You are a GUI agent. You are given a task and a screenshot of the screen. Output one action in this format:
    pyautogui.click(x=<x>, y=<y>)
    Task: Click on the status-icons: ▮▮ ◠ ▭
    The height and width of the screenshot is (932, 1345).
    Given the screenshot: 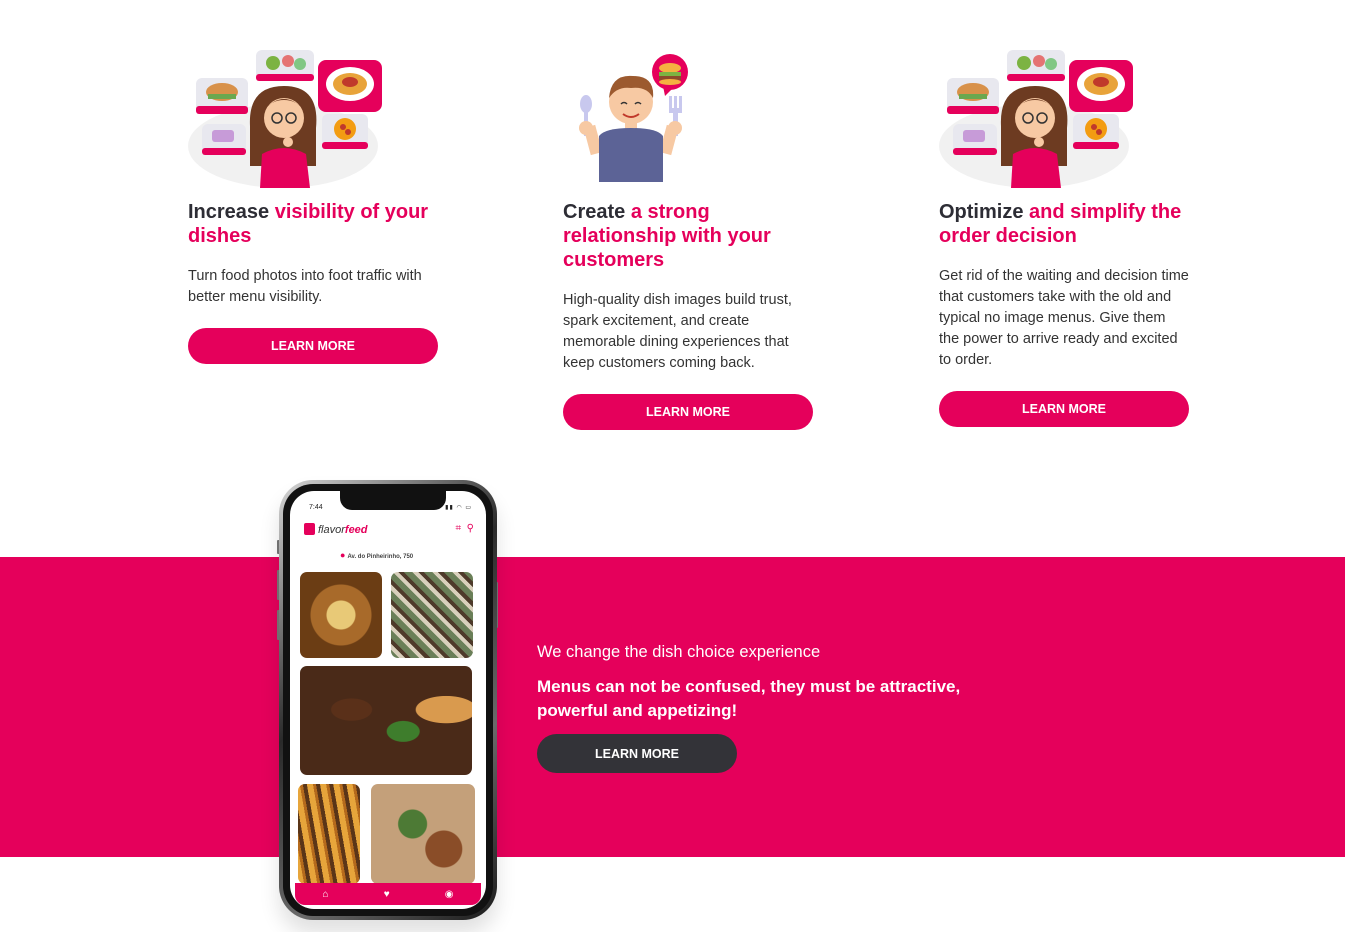 What is the action you would take?
    pyautogui.click(x=458, y=508)
    